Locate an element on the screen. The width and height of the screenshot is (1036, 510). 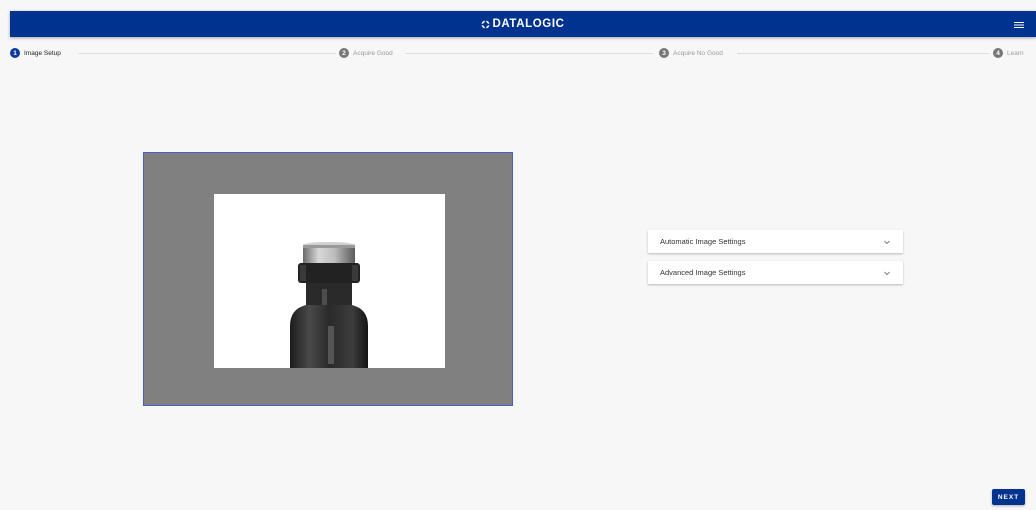
step-number: 3 is located at coordinates (664, 53).